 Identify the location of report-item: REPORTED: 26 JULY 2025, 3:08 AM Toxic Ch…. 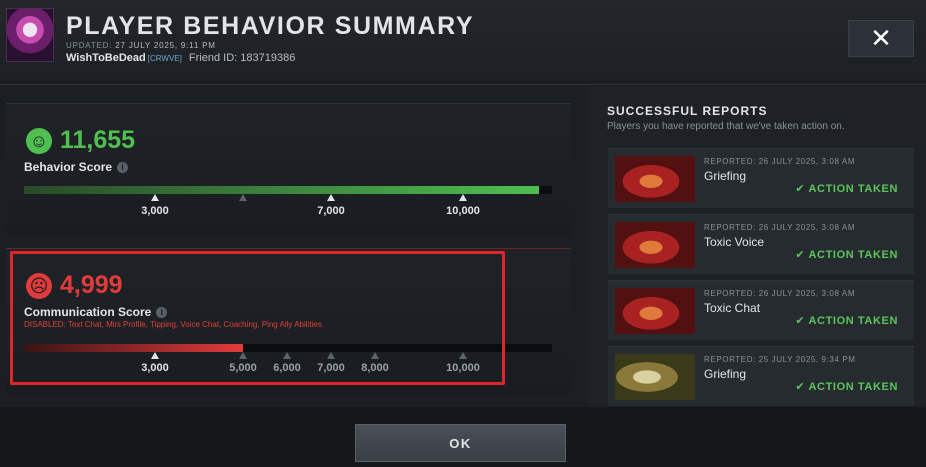
(761, 310).